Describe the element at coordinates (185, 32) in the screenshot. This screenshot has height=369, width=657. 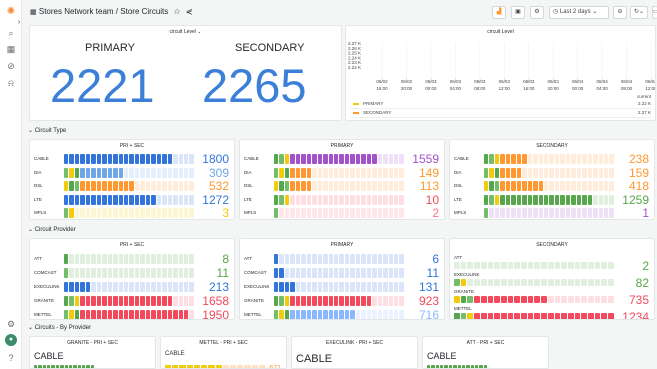
I see `panel-title: circuit Level ⌄` at that location.